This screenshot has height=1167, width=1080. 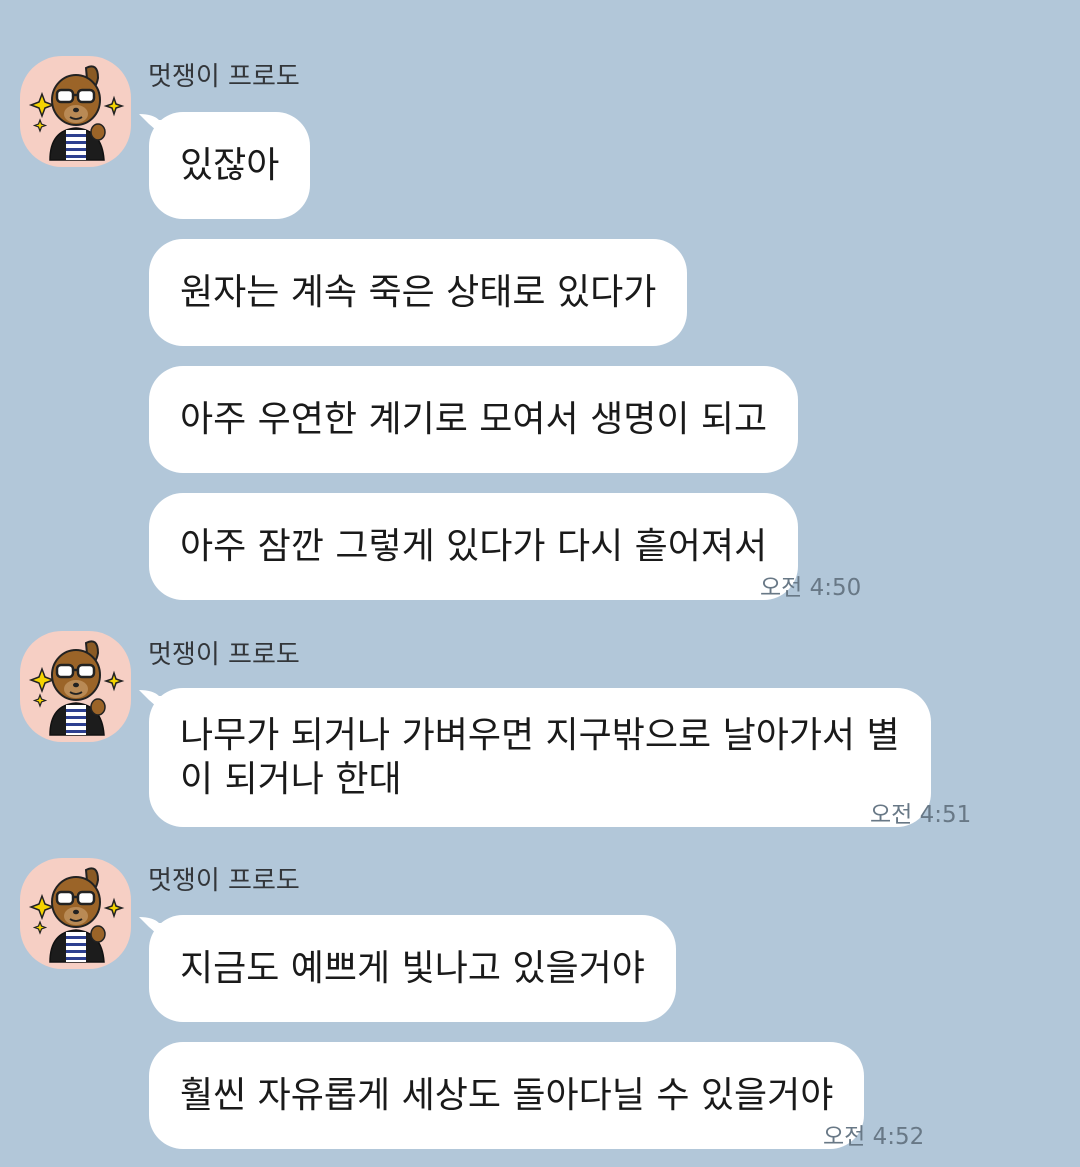 I want to click on message-bubble: 아주 우연한 계기로 모여서 생명이 되고, so click(x=474, y=419).